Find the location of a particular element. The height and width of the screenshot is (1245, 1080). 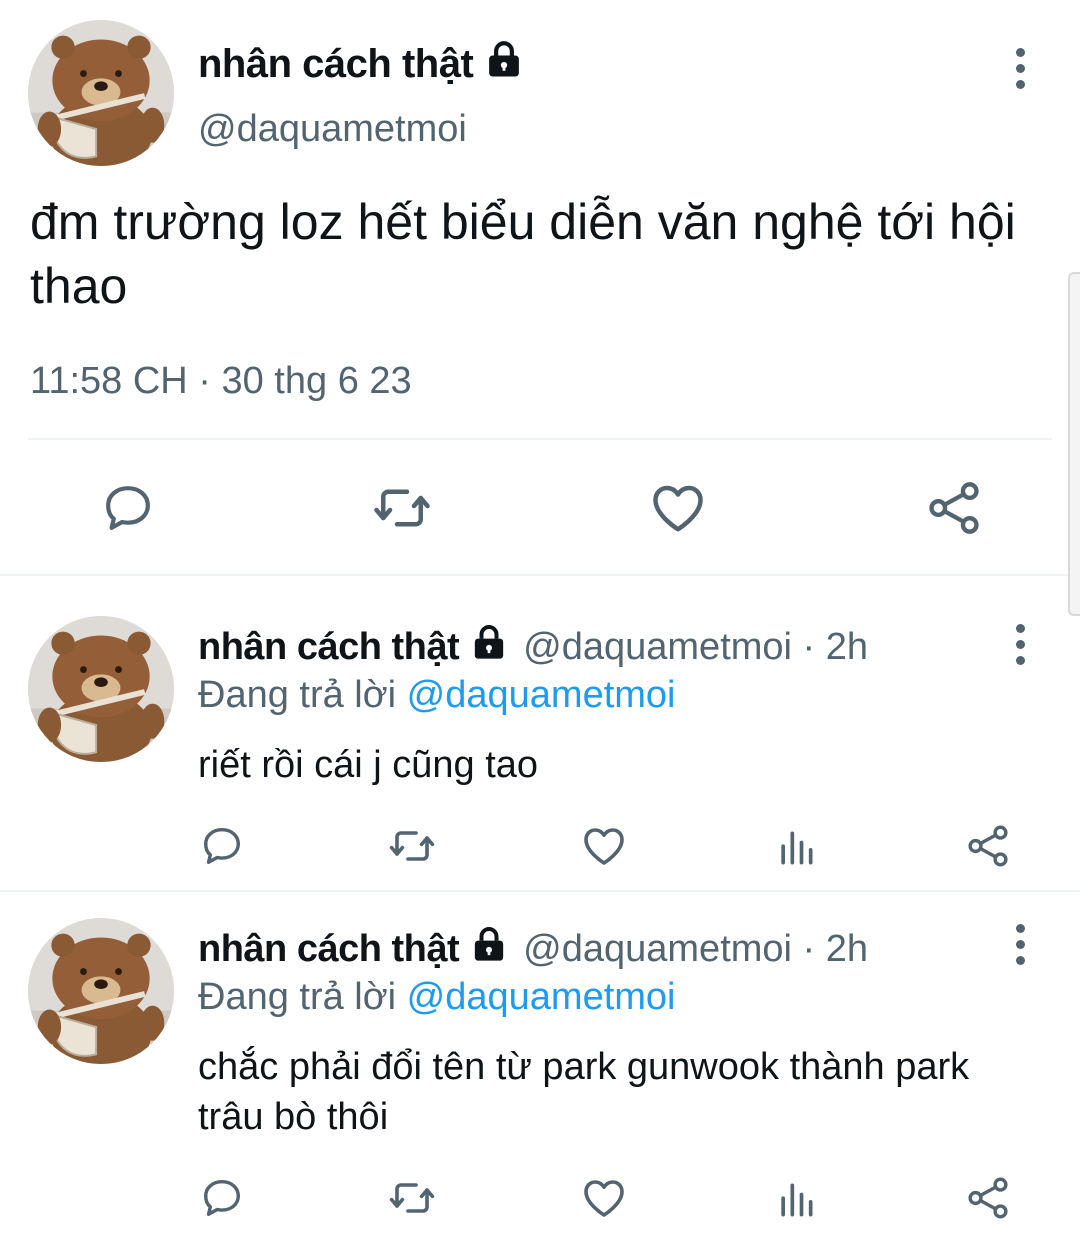

scrollbar is located at coordinates (1074, 444).